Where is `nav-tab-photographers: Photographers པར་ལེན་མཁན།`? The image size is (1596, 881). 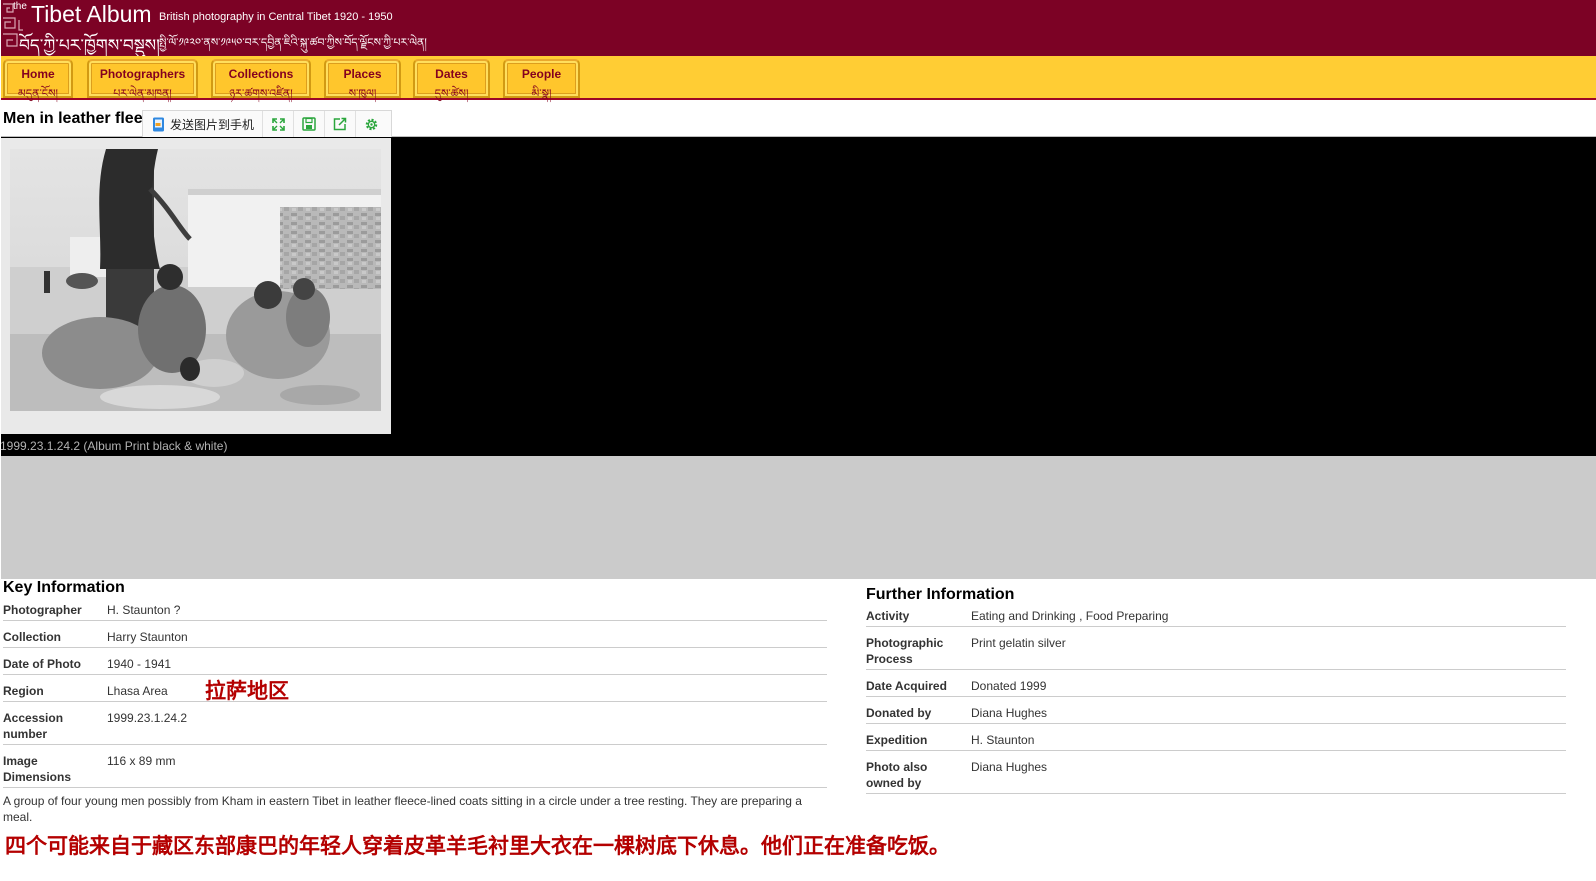 nav-tab-photographers: Photographers པར་ལེན་མཁན། is located at coordinates (142, 79).